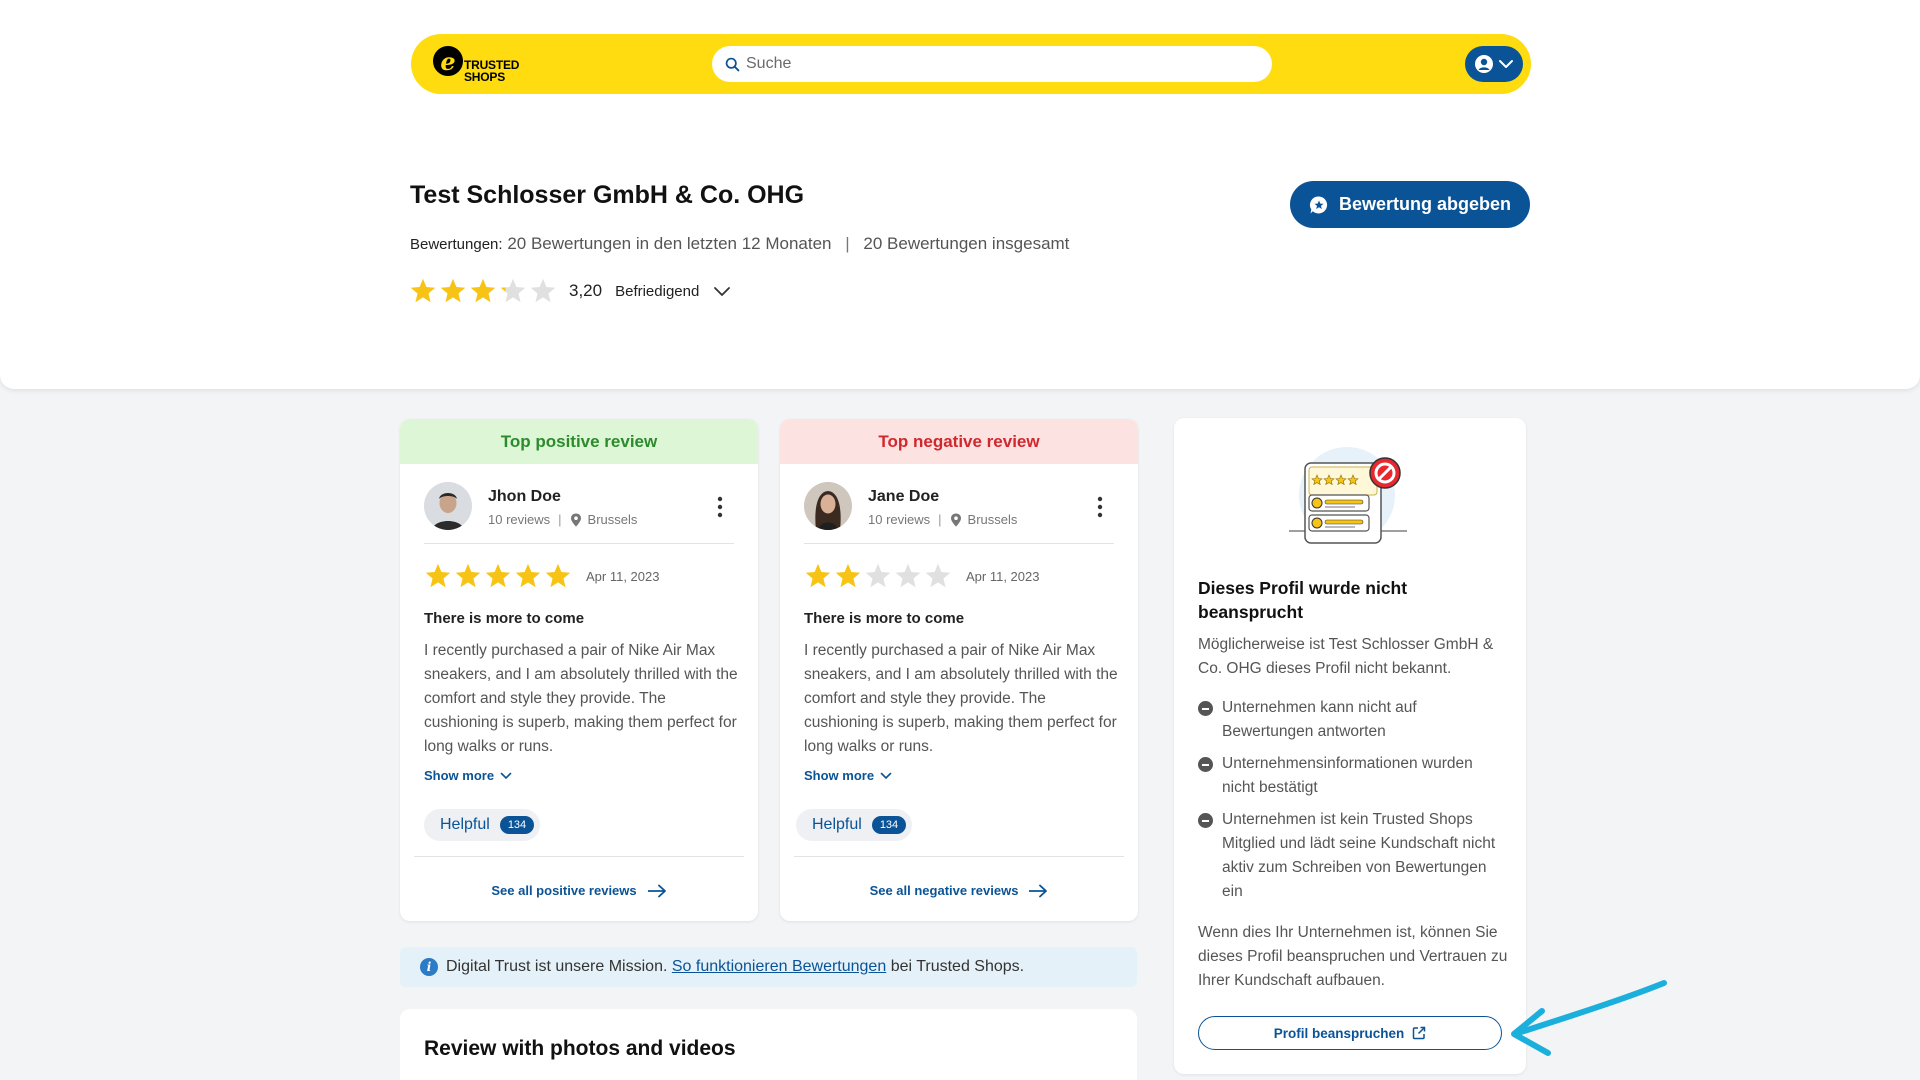 Image resolution: width=1920 pixels, height=1080 pixels. What do you see at coordinates (586, 290) in the screenshot?
I see `rating-value: 3,20` at bounding box center [586, 290].